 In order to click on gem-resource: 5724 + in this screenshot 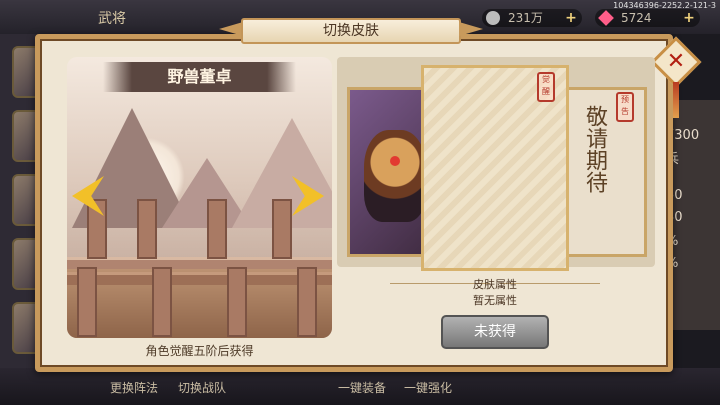, I will do `click(647, 18)`.